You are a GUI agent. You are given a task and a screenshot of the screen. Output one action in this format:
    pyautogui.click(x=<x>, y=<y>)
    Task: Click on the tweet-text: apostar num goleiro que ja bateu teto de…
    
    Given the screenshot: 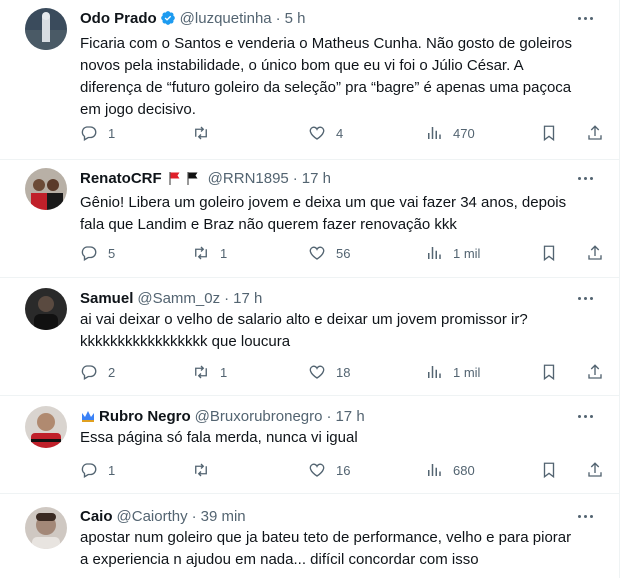 What is the action you would take?
    pyautogui.click(x=326, y=548)
    